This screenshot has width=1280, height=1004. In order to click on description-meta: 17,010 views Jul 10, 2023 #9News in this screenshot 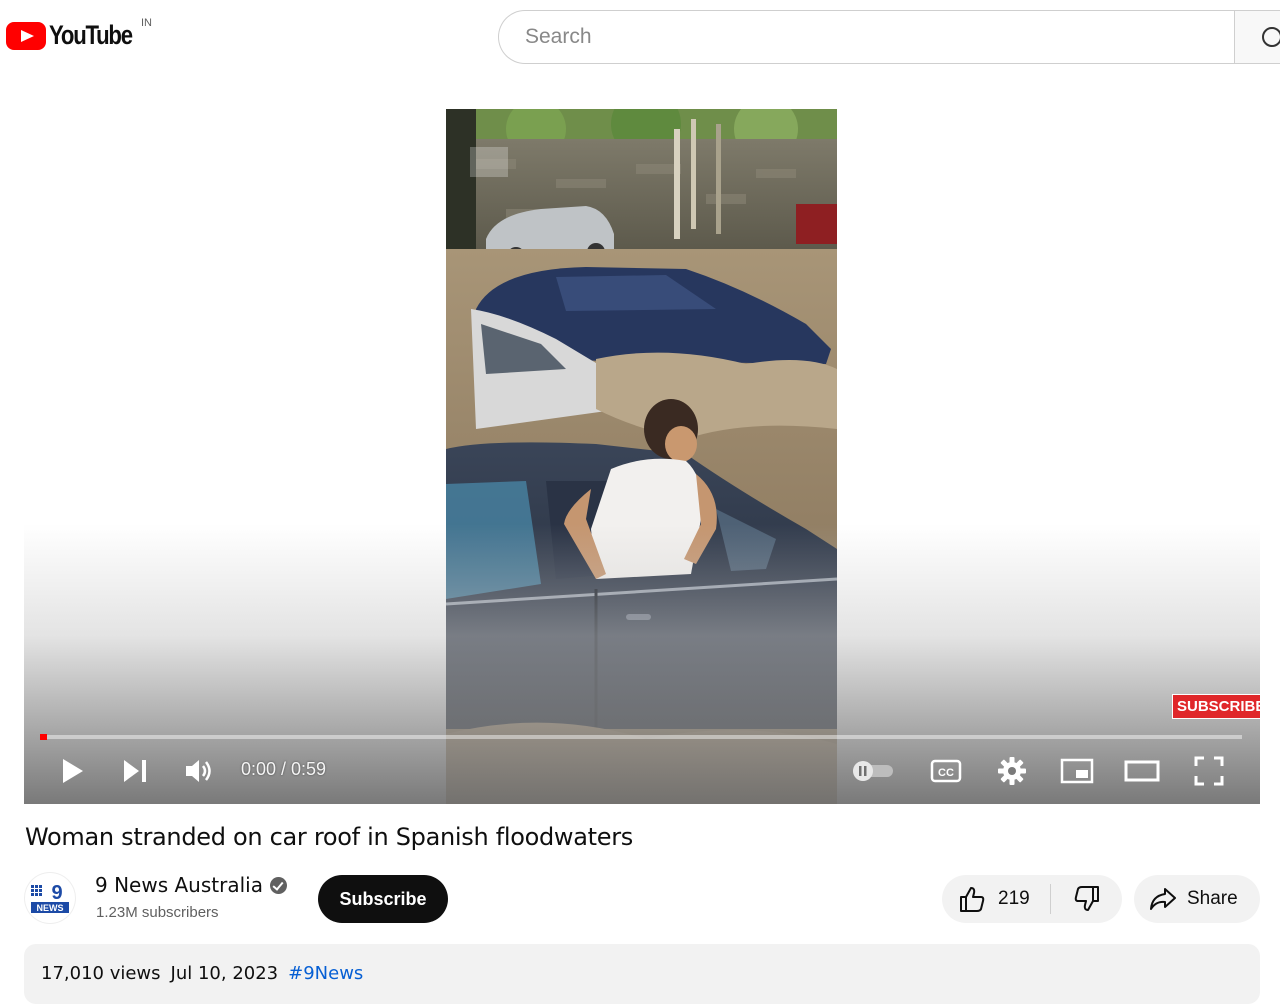, I will do `click(202, 973)`.